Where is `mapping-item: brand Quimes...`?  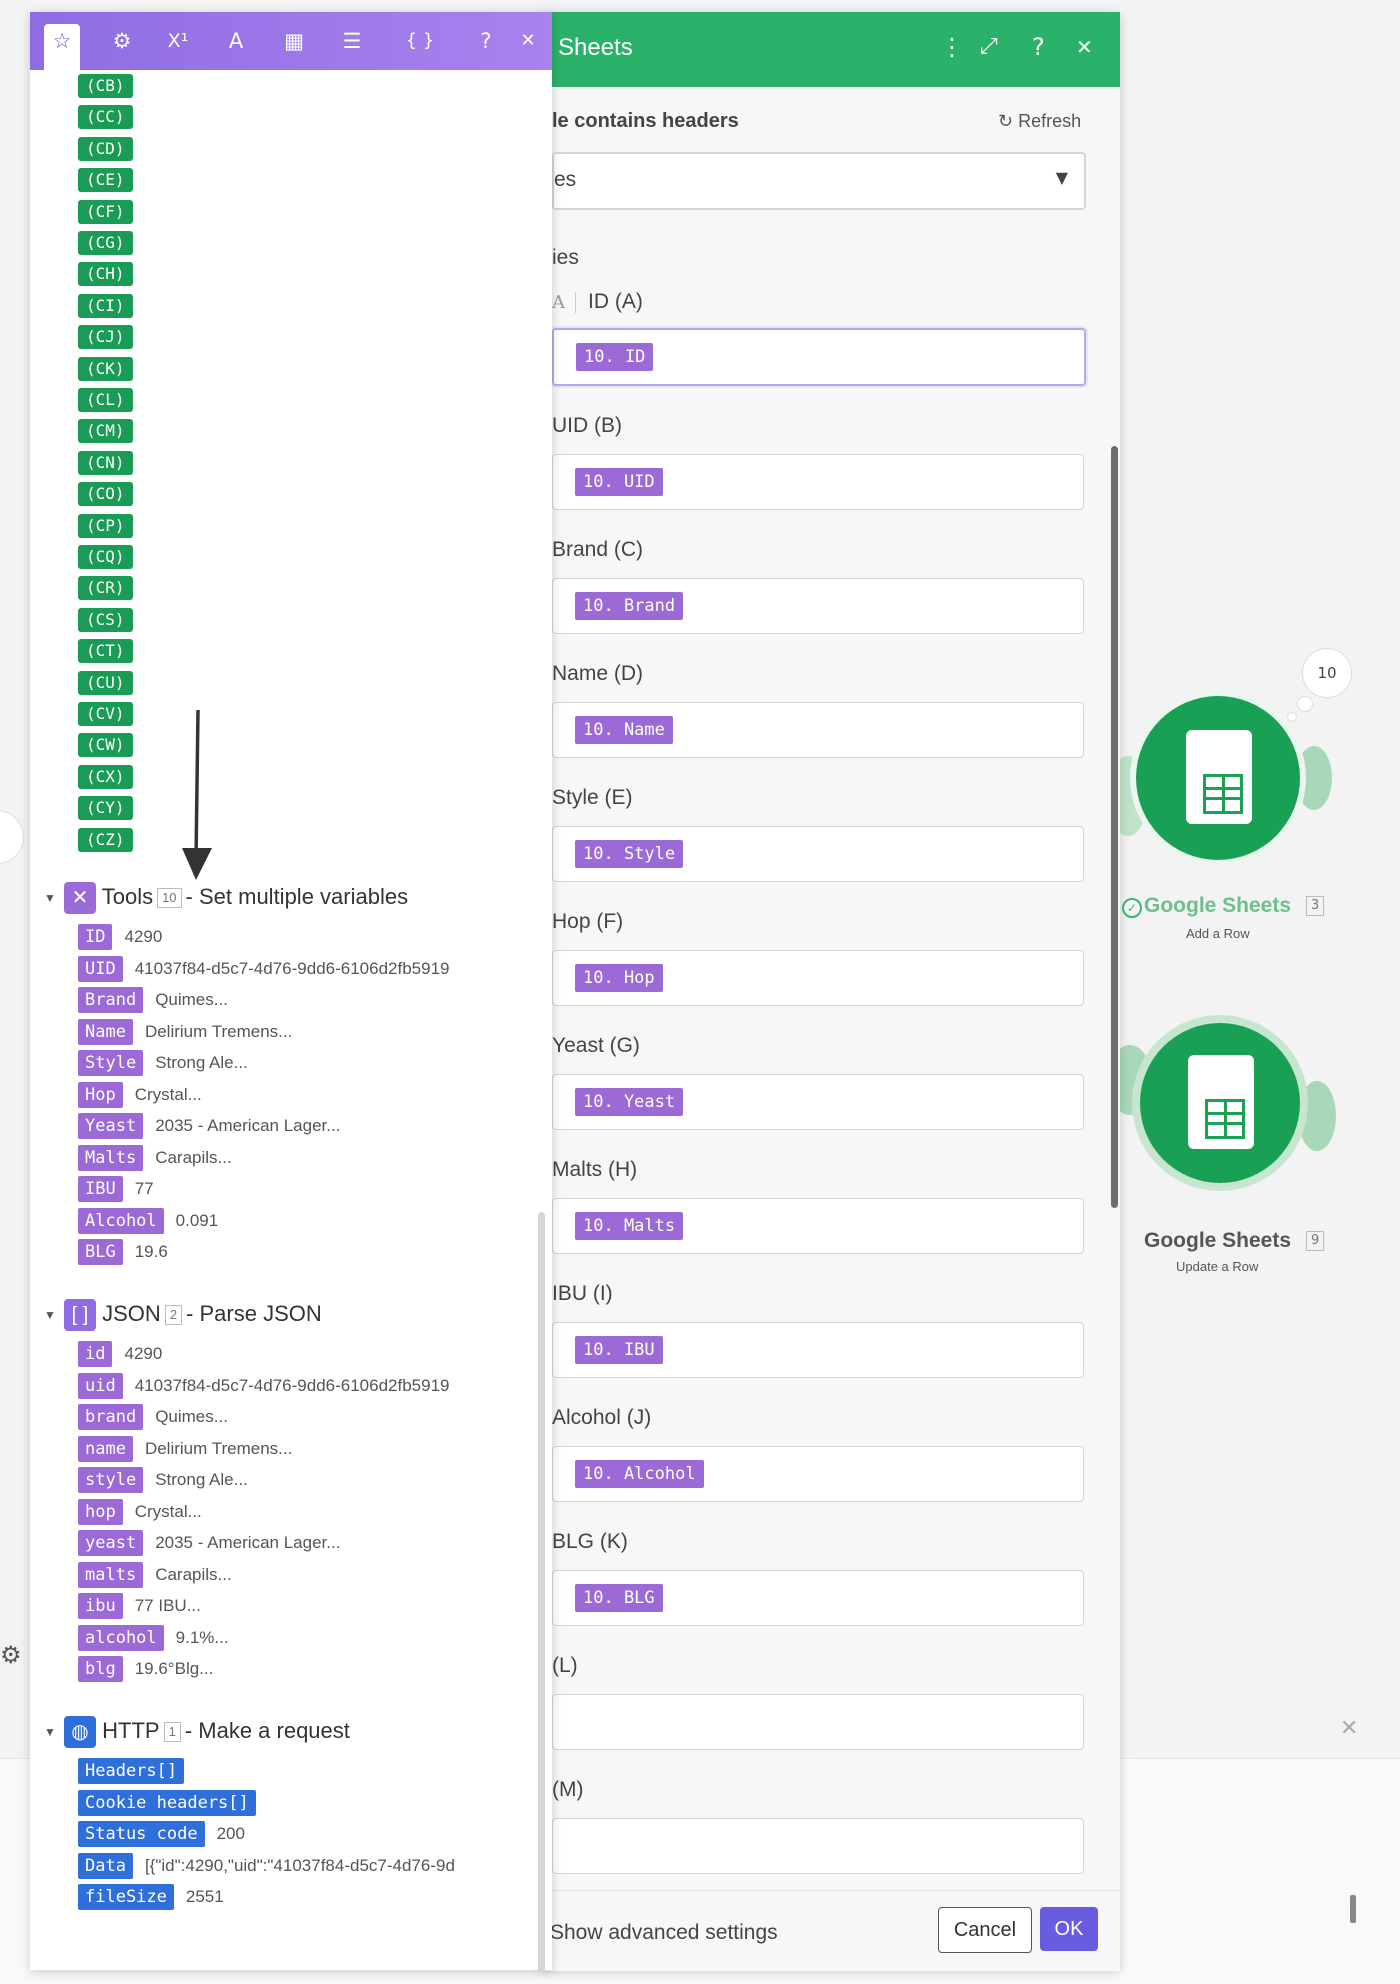 mapping-item: brand Quimes... is located at coordinates (308, 1417).